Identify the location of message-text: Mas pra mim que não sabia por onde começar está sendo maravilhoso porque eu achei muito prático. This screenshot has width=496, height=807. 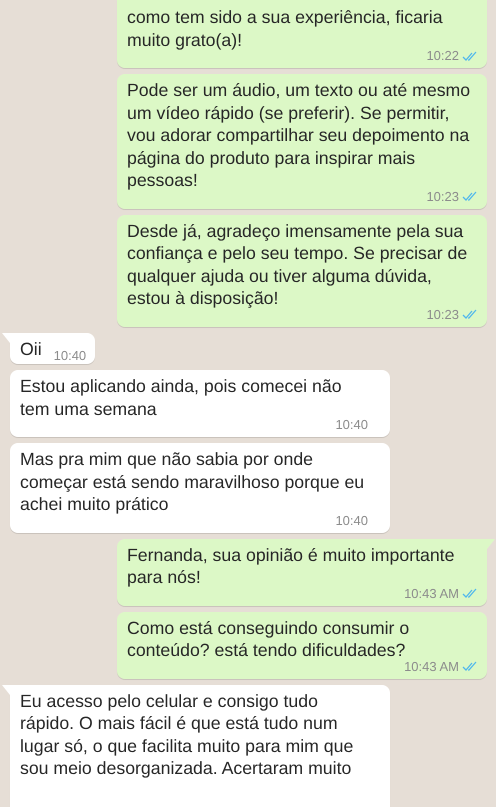
(193, 482).